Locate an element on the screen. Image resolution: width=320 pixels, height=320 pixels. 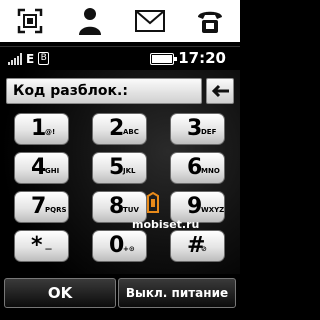
ok-button: OK is located at coordinates (60, 293).